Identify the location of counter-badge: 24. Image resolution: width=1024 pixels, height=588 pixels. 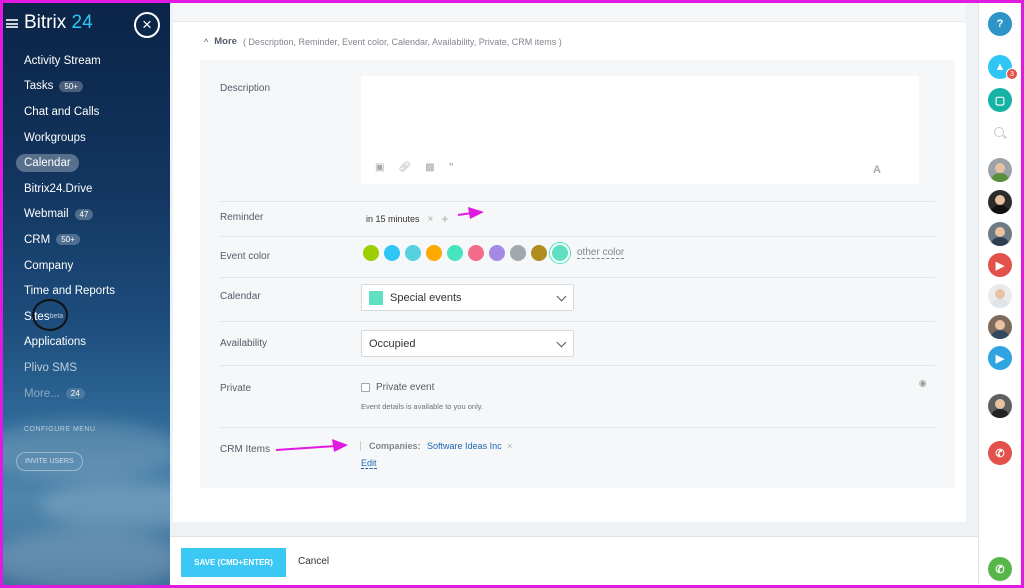
(75, 394).